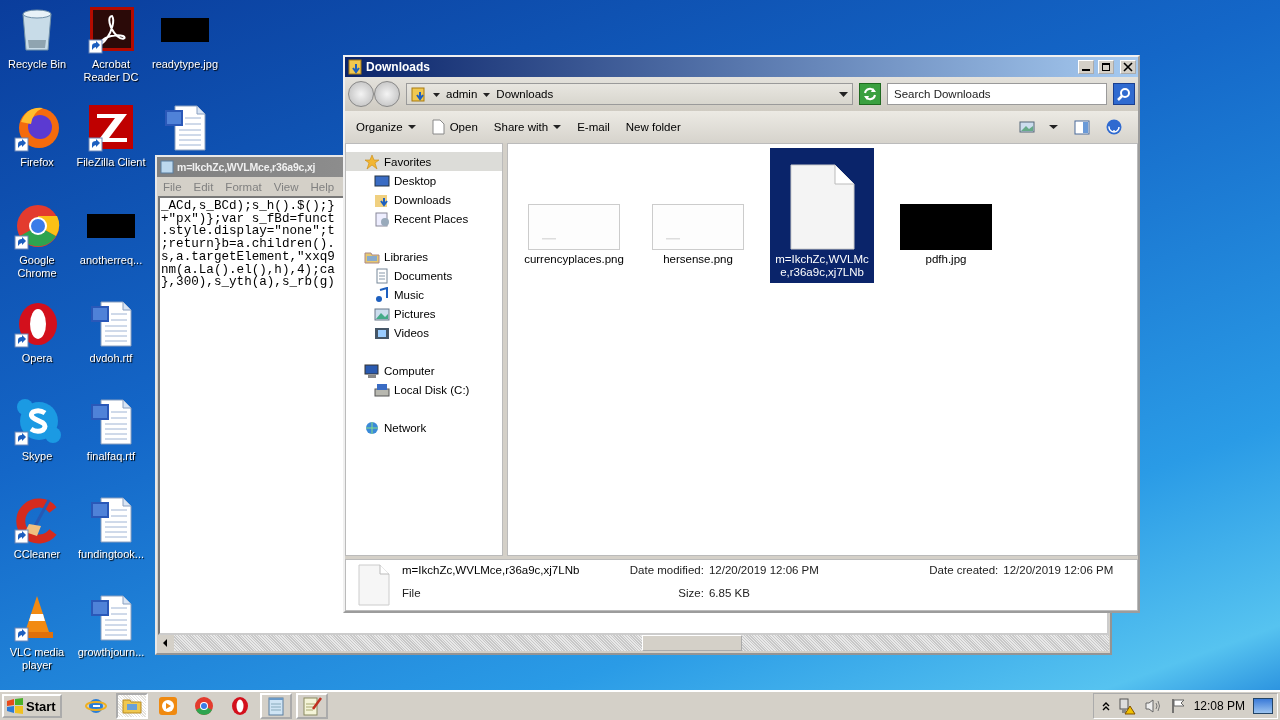  What do you see at coordinates (424, 199) in the screenshot?
I see `nav-item: Downloads` at bounding box center [424, 199].